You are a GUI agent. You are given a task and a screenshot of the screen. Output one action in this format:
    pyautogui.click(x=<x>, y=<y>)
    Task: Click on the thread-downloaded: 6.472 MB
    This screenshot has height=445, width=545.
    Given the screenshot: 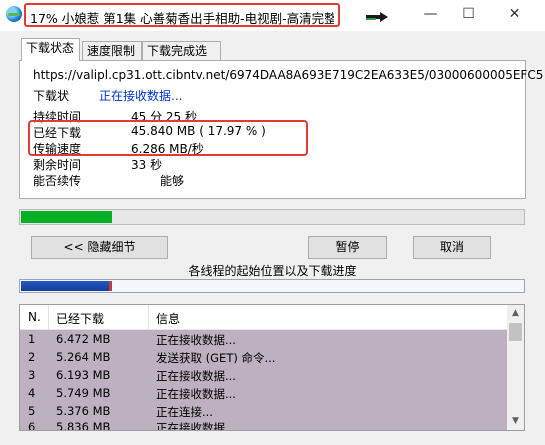 What is the action you would take?
    pyautogui.click(x=83, y=339)
    